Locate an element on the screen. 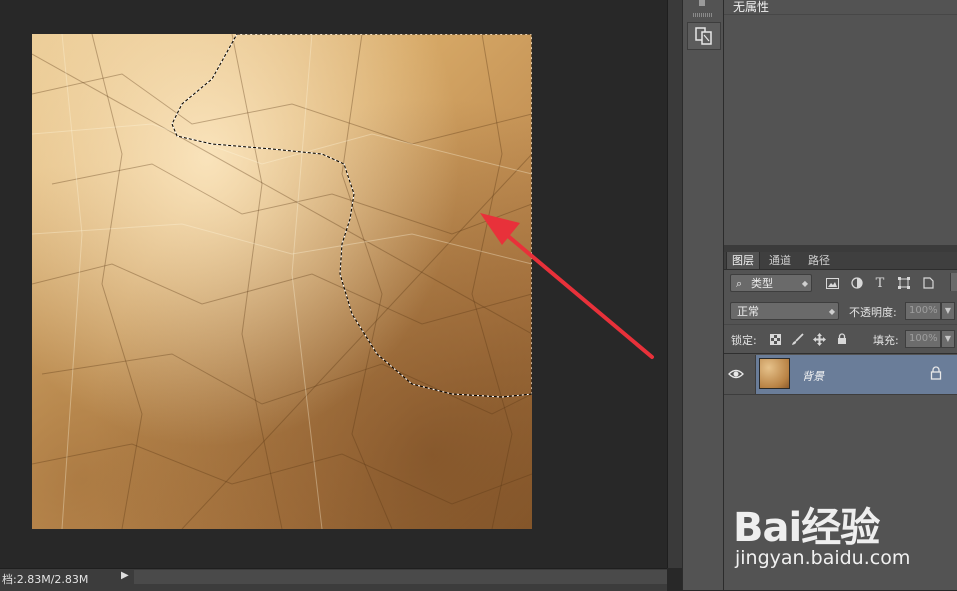 The height and width of the screenshot is (591, 957). lock-position-icon is located at coordinates (819, 339).